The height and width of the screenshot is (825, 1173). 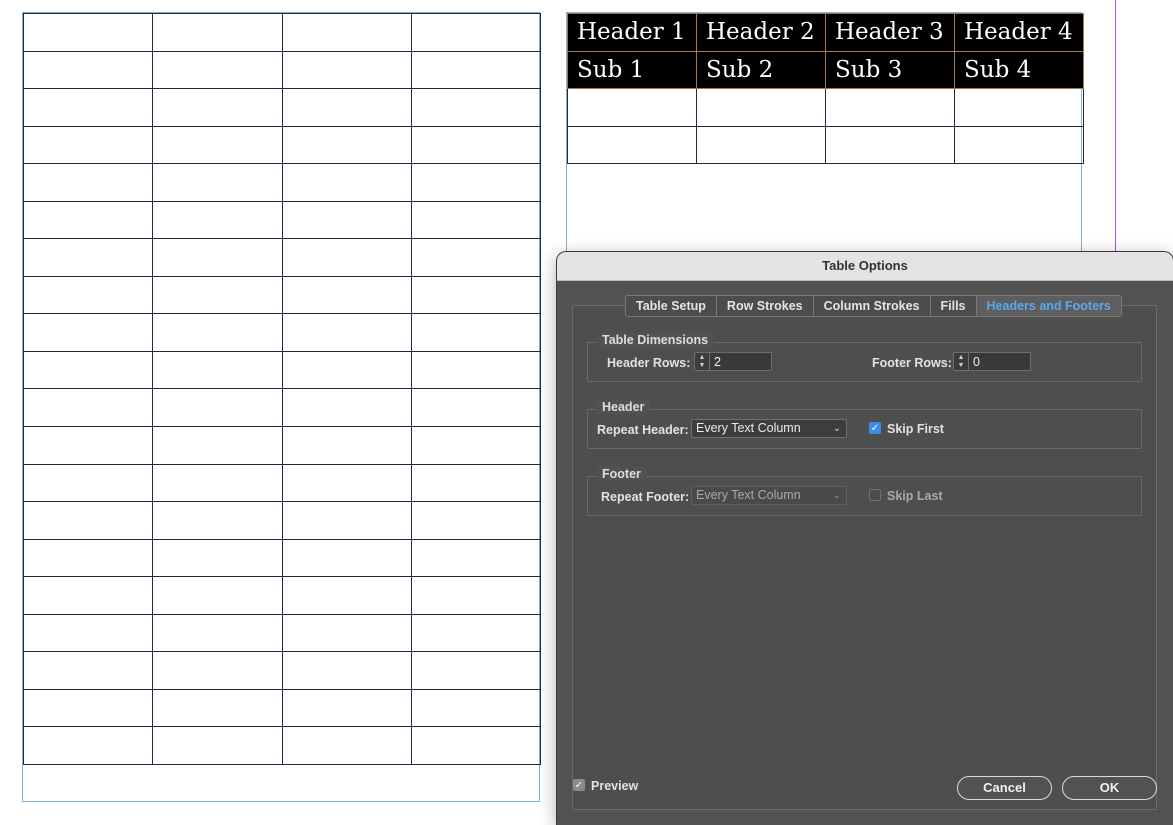 I want to click on header-cell: Header 2, so click(x=761, y=32).